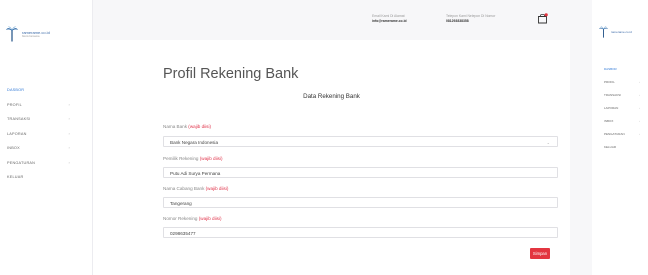  Describe the element at coordinates (610, 69) in the screenshot. I see `preview-item-label: DASBOR` at that location.